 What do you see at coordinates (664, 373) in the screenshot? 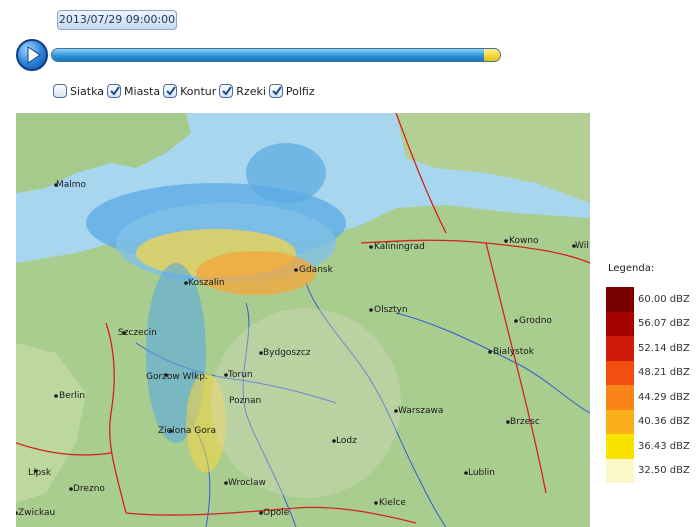
I see `legend-label: 48.21 dBZ` at bounding box center [664, 373].